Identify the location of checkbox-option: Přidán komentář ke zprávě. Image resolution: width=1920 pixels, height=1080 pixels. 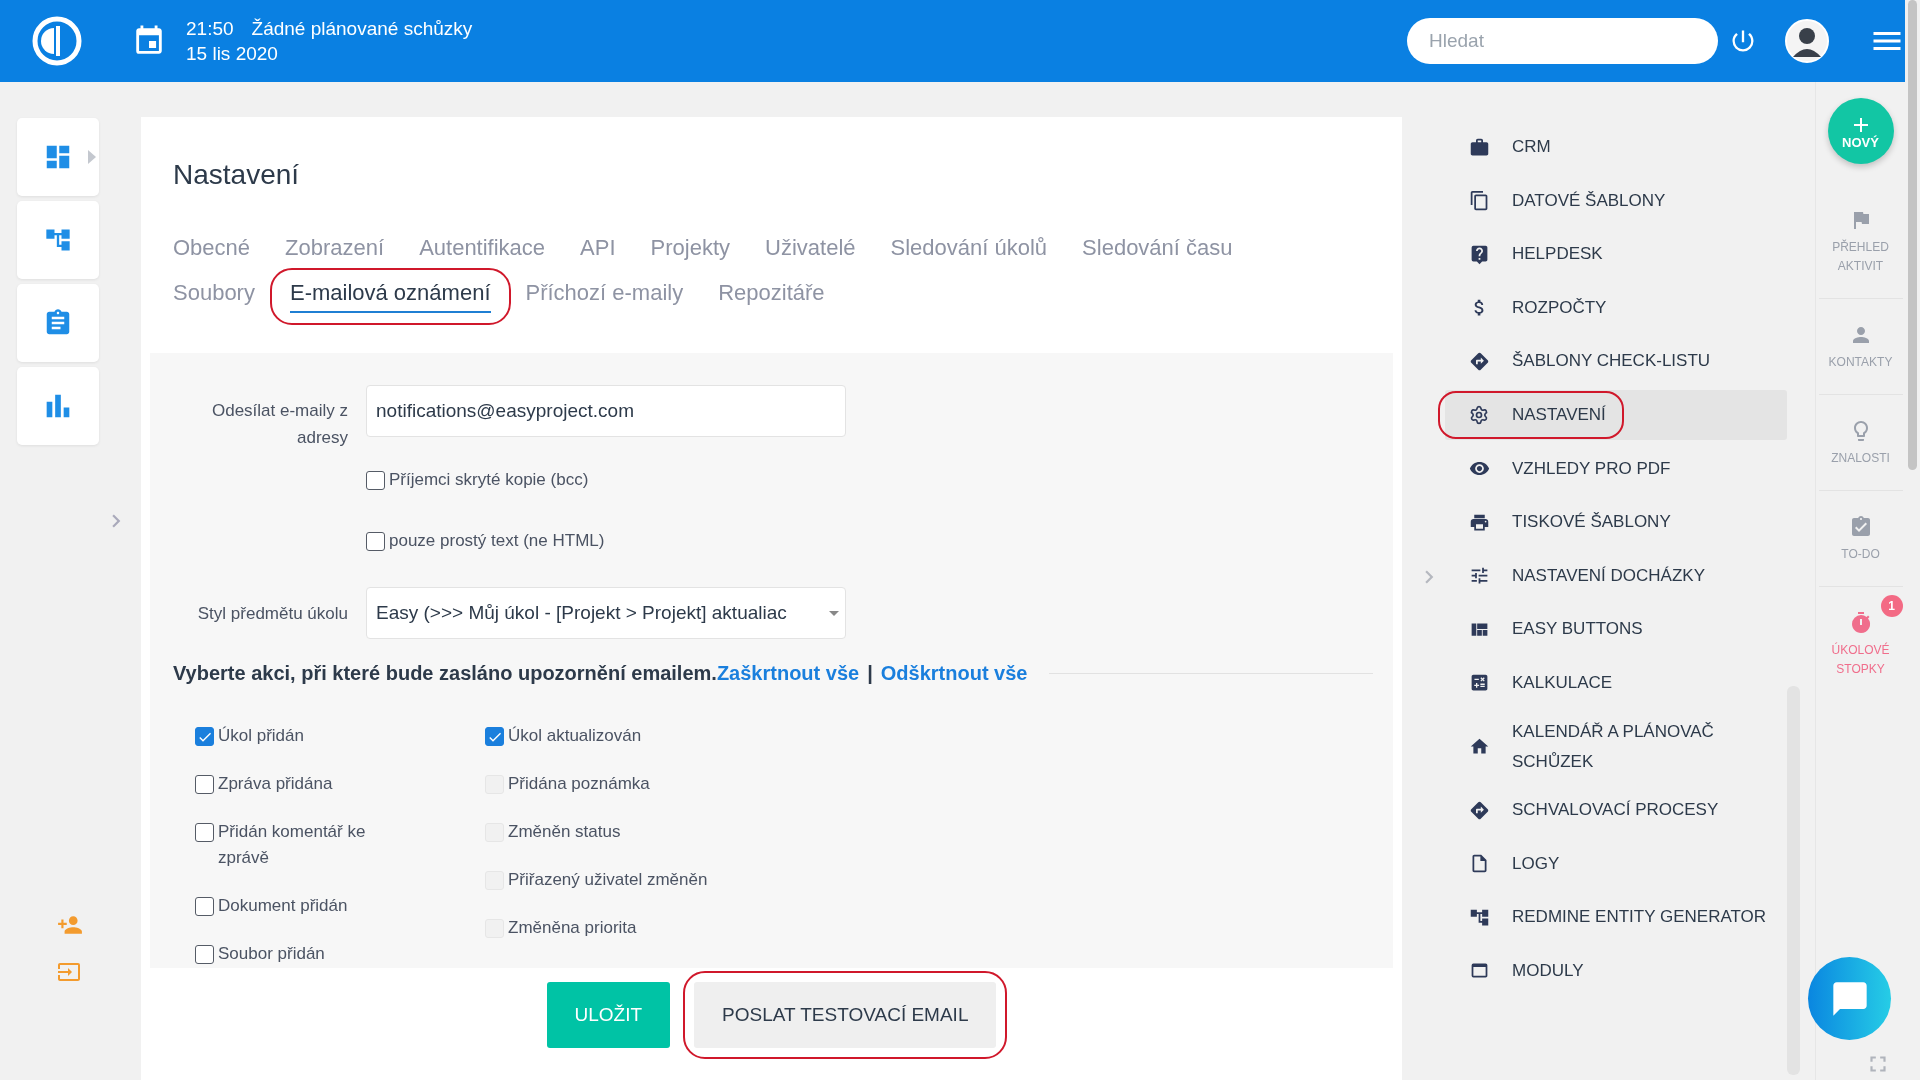
(340, 845).